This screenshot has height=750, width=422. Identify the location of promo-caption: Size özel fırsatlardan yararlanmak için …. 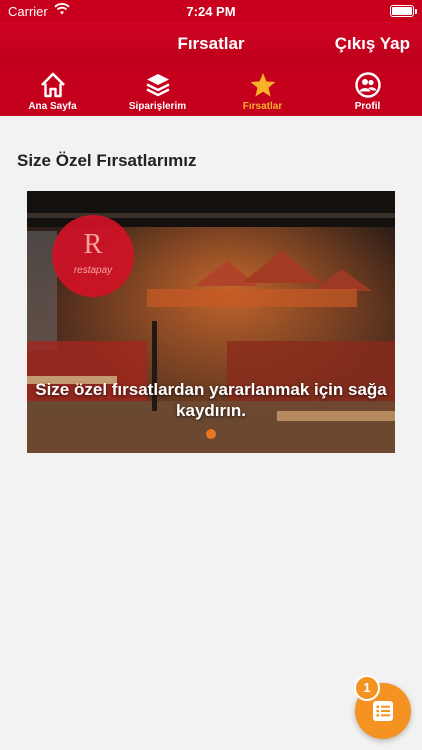
(211, 400).